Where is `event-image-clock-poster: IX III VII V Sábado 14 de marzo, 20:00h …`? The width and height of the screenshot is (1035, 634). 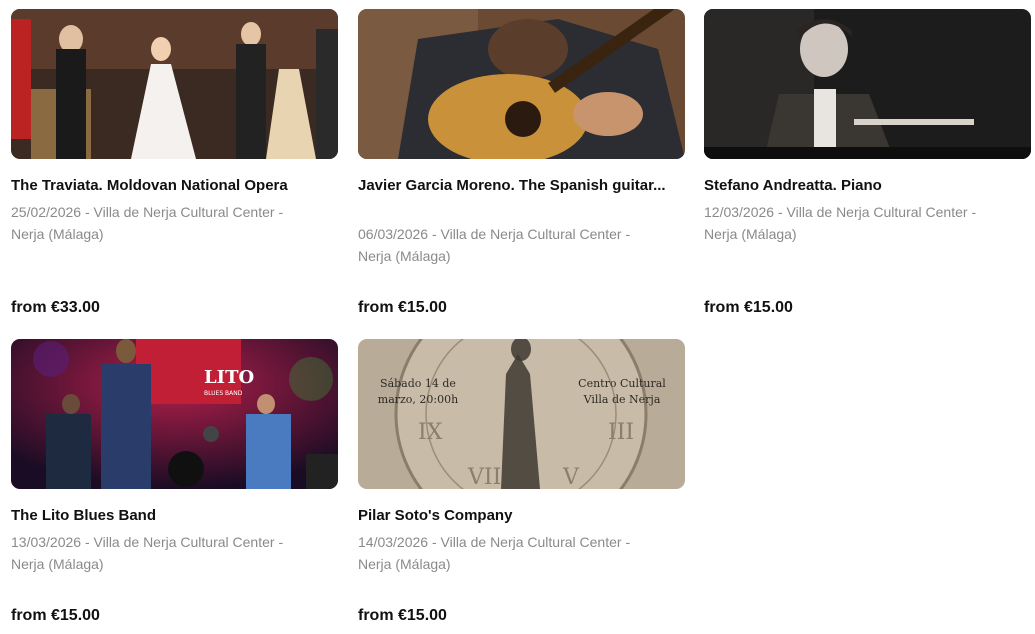 event-image-clock-poster: IX III VII V Sábado 14 de marzo, 20:00h … is located at coordinates (521, 414).